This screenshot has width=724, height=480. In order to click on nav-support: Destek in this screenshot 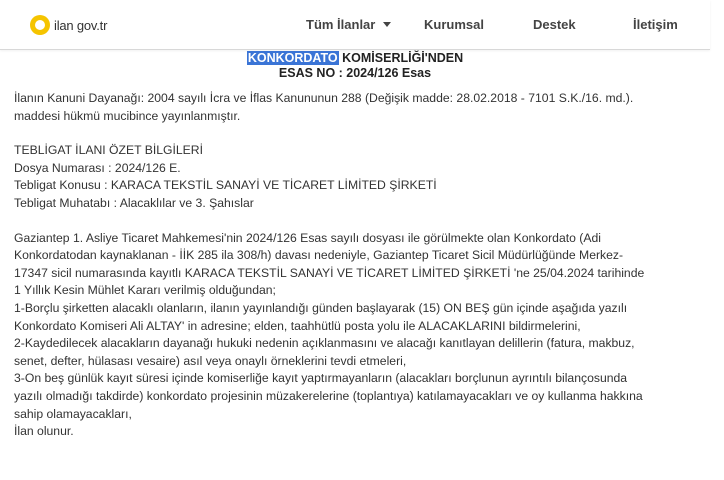, I will do `click(554, 24)`.